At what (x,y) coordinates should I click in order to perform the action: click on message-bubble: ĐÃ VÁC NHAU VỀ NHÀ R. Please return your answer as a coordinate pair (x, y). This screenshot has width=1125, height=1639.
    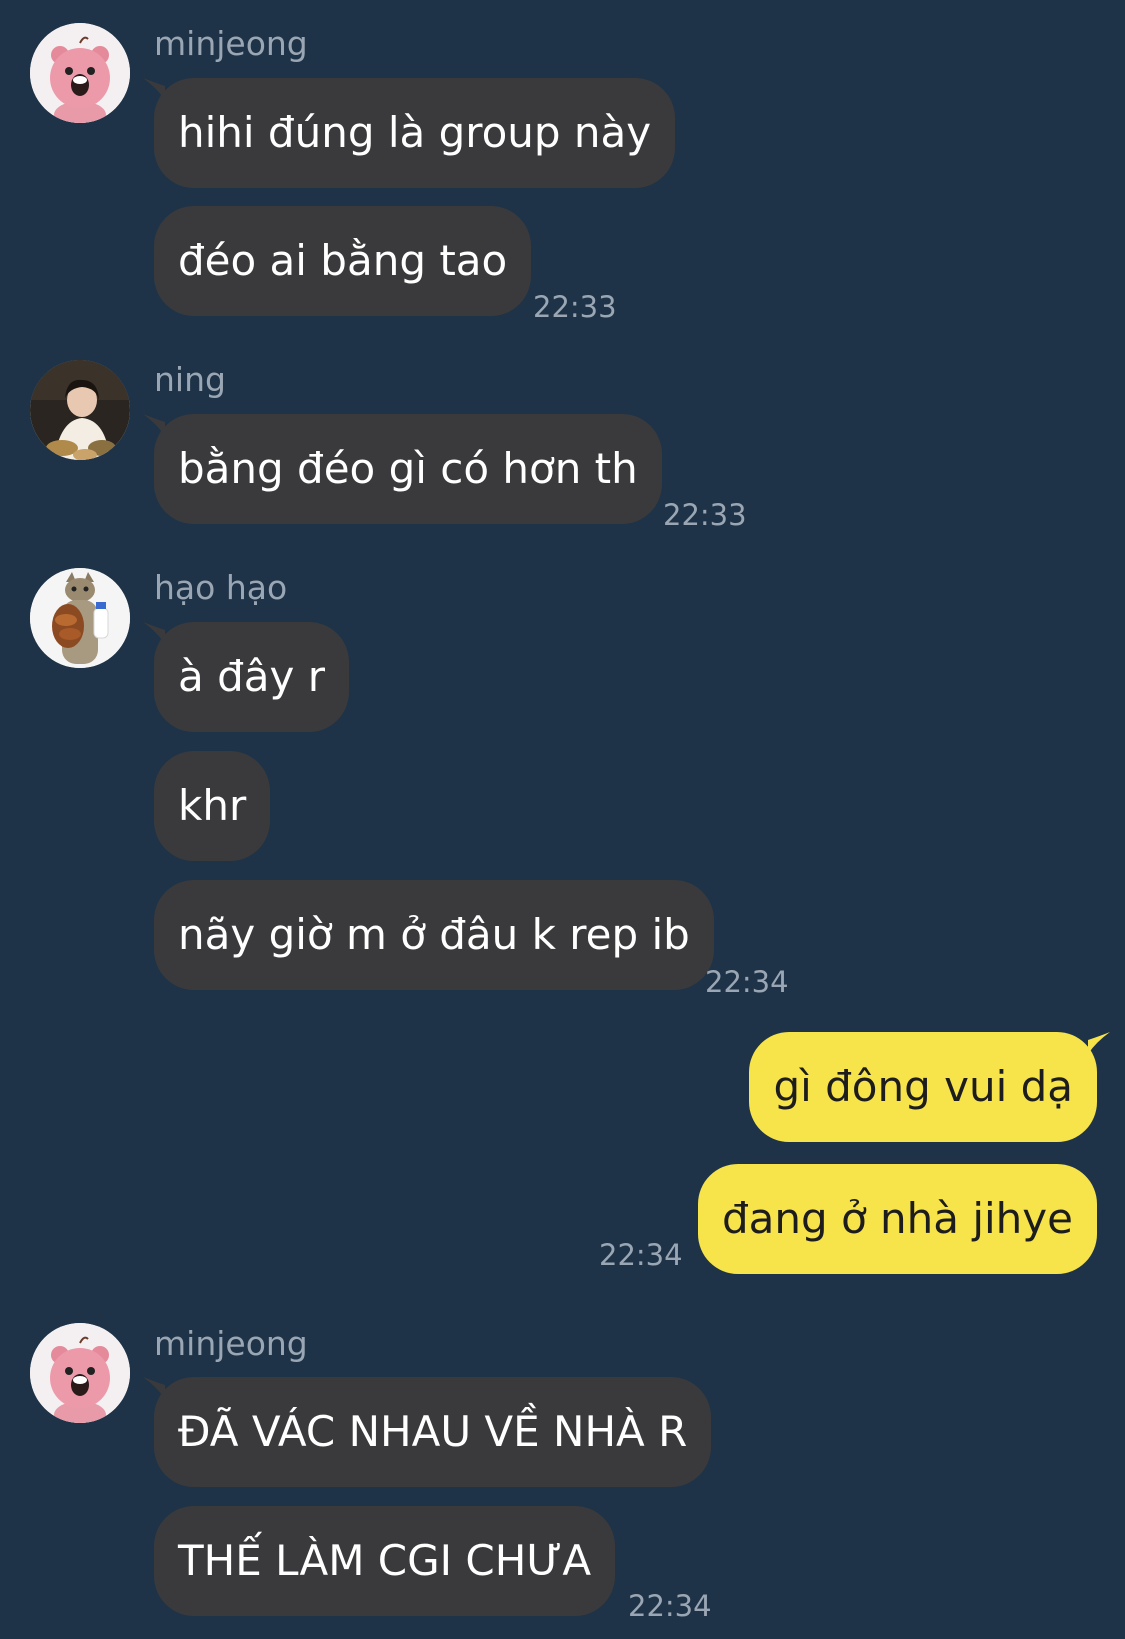
    Looking at the image, I should click on (433, 1432).